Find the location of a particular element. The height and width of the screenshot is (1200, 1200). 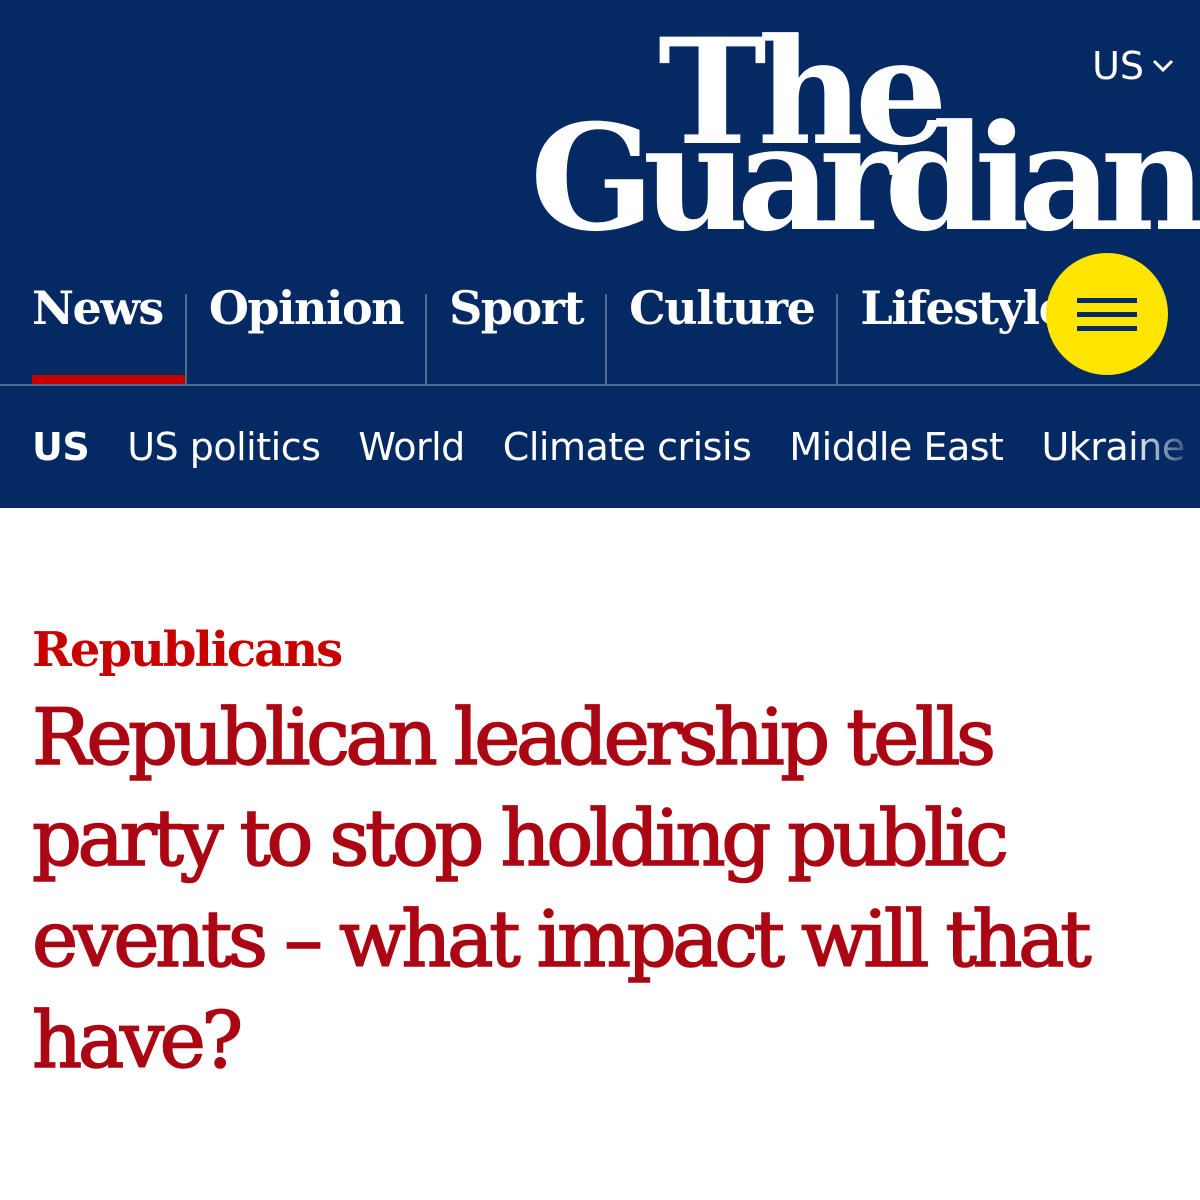

subnav-item-us: US is located at coordinates (61, 447).